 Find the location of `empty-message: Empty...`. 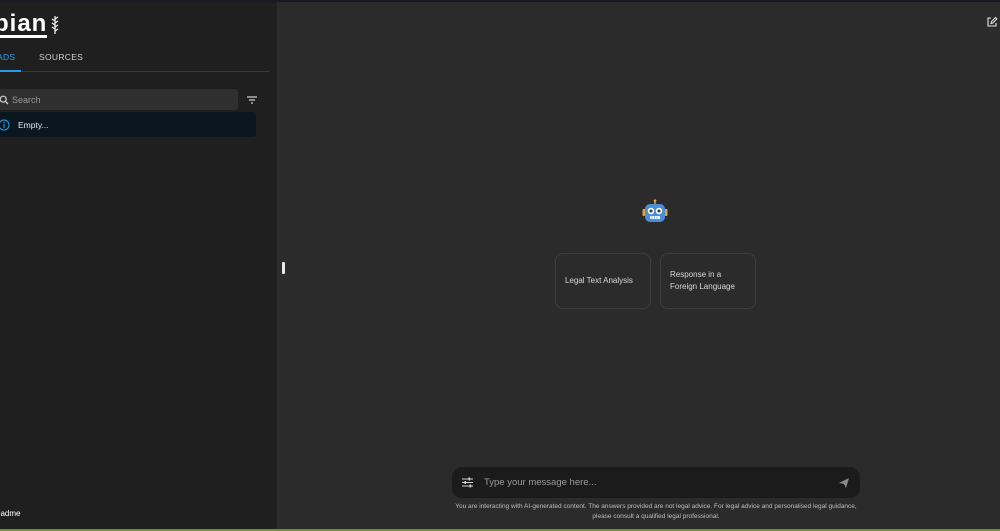

empty-message: Empty... is located at coordinates (33, 124).